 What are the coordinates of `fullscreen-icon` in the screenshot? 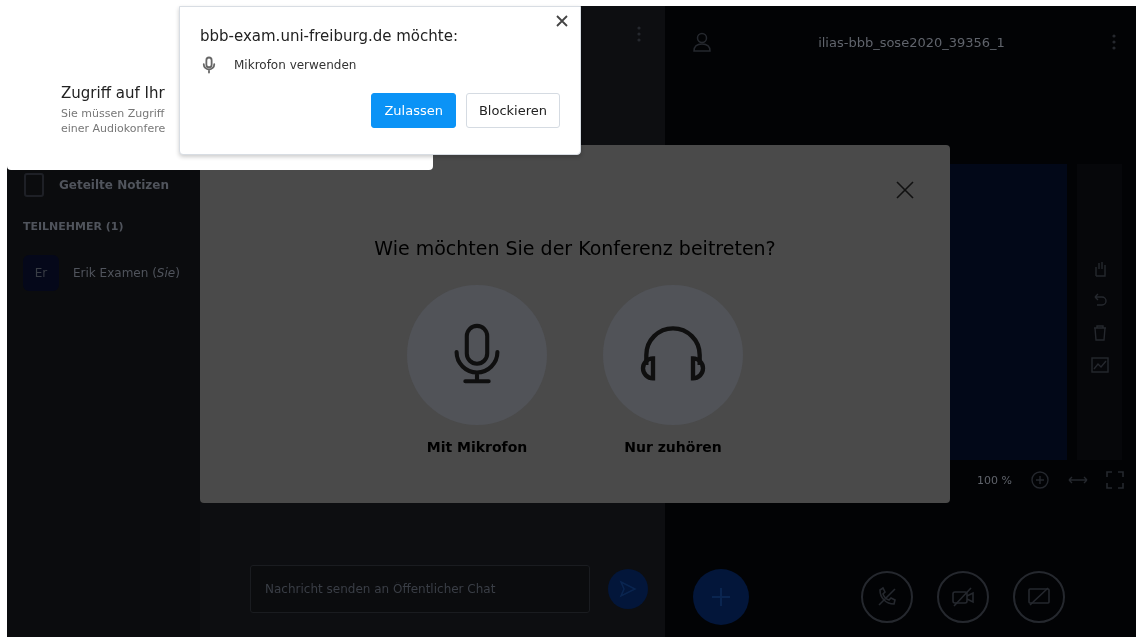 It's located at (1115, 480).